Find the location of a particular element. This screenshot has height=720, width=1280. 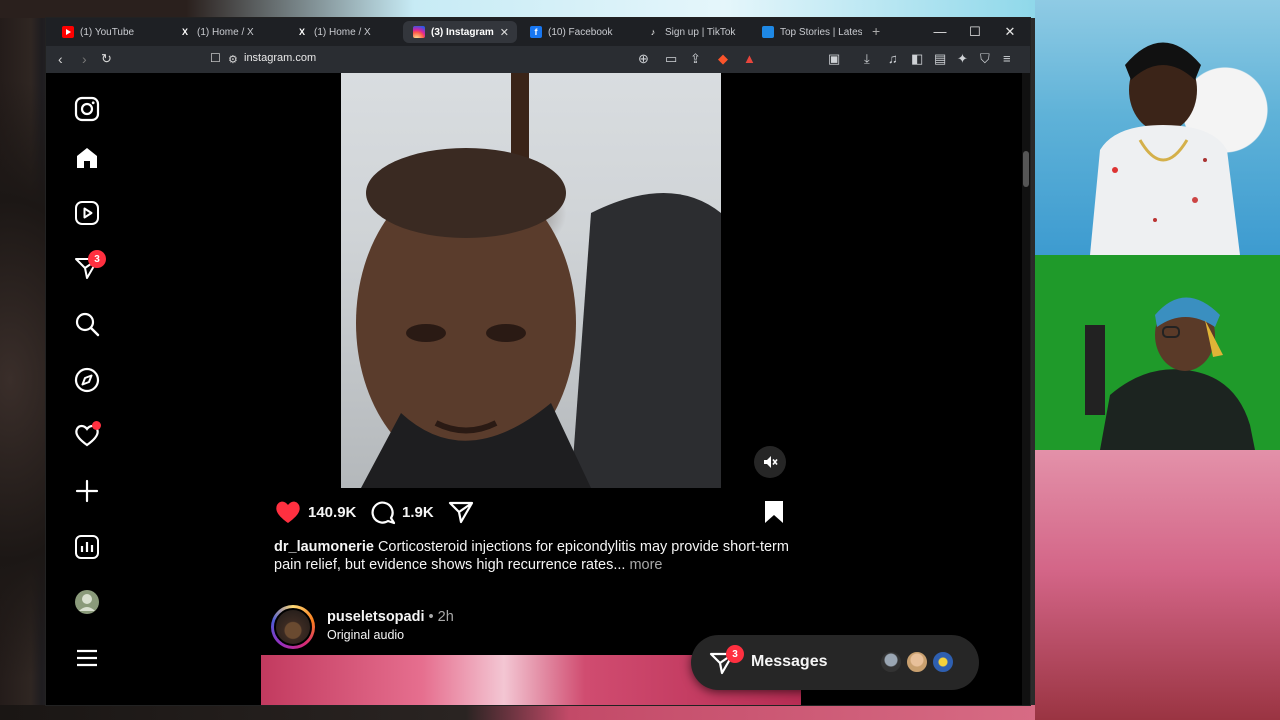

create-icon is located at coordinates (87, 491).